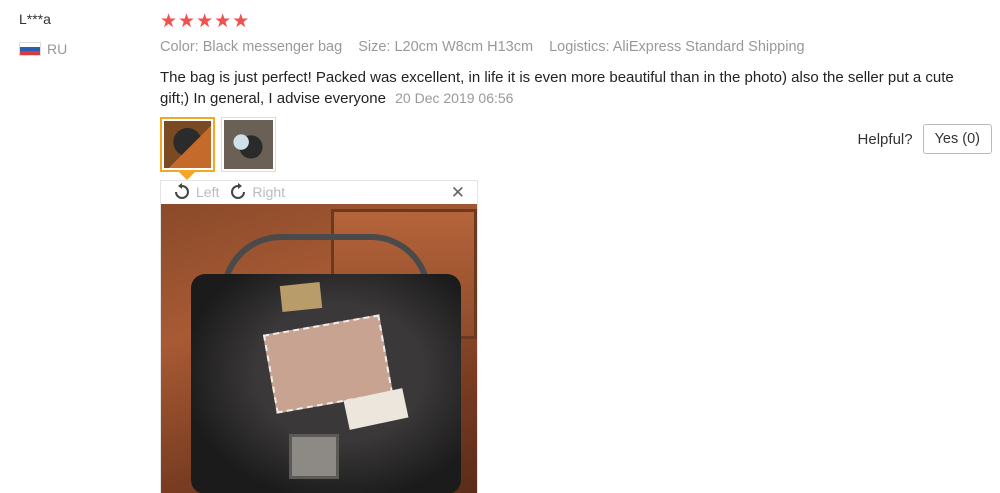 This screenshot has height=493, width=1000. I want to click on helpful-label: Helpful?, so click(885, 139).